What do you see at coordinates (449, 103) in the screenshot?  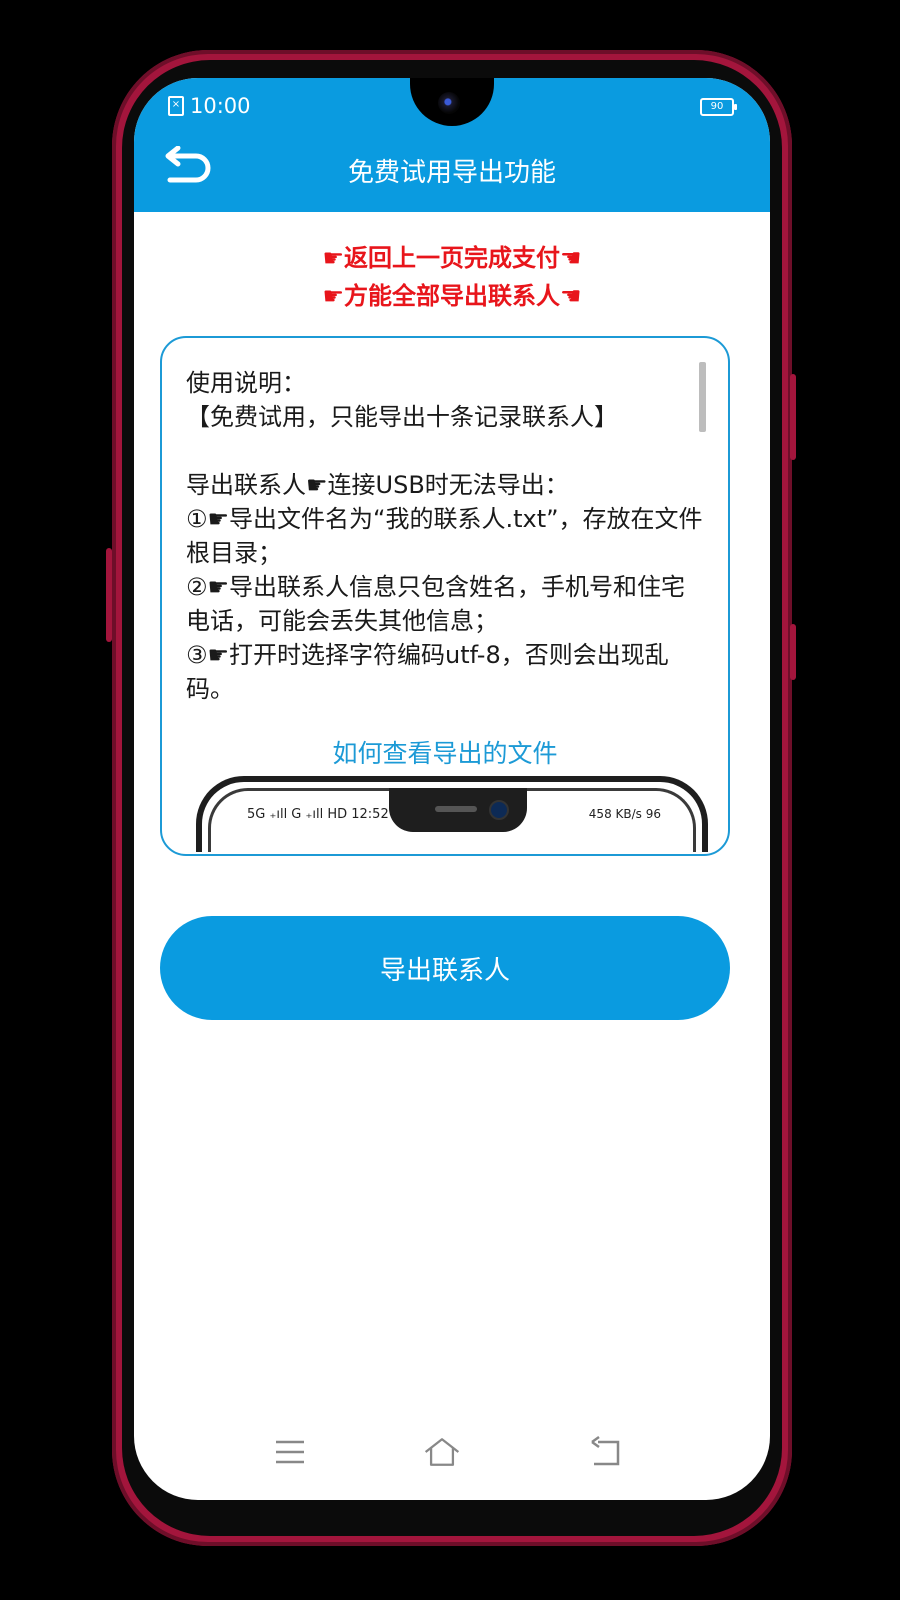 I see `front-camera` at bounding box center [449, 103].